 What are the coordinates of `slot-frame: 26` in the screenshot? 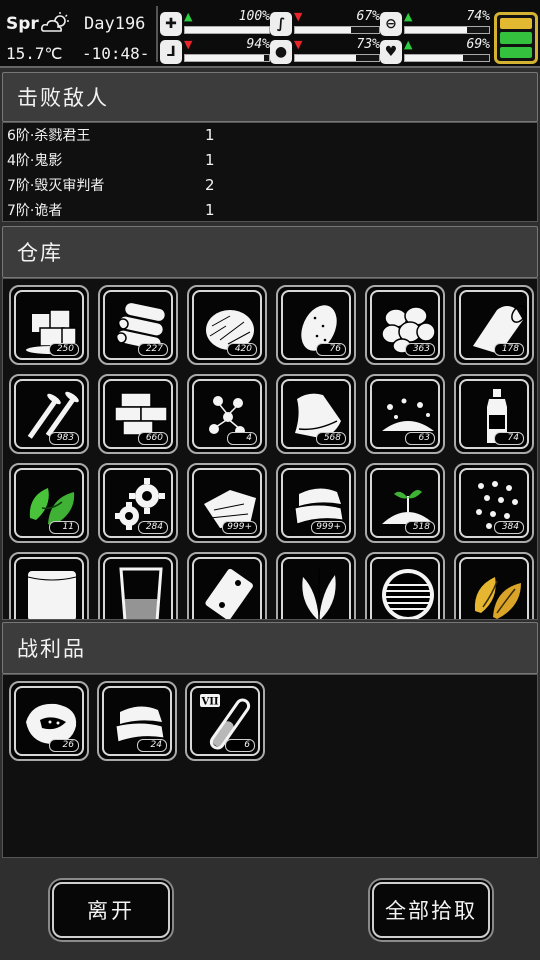 It's located at (49, 721).